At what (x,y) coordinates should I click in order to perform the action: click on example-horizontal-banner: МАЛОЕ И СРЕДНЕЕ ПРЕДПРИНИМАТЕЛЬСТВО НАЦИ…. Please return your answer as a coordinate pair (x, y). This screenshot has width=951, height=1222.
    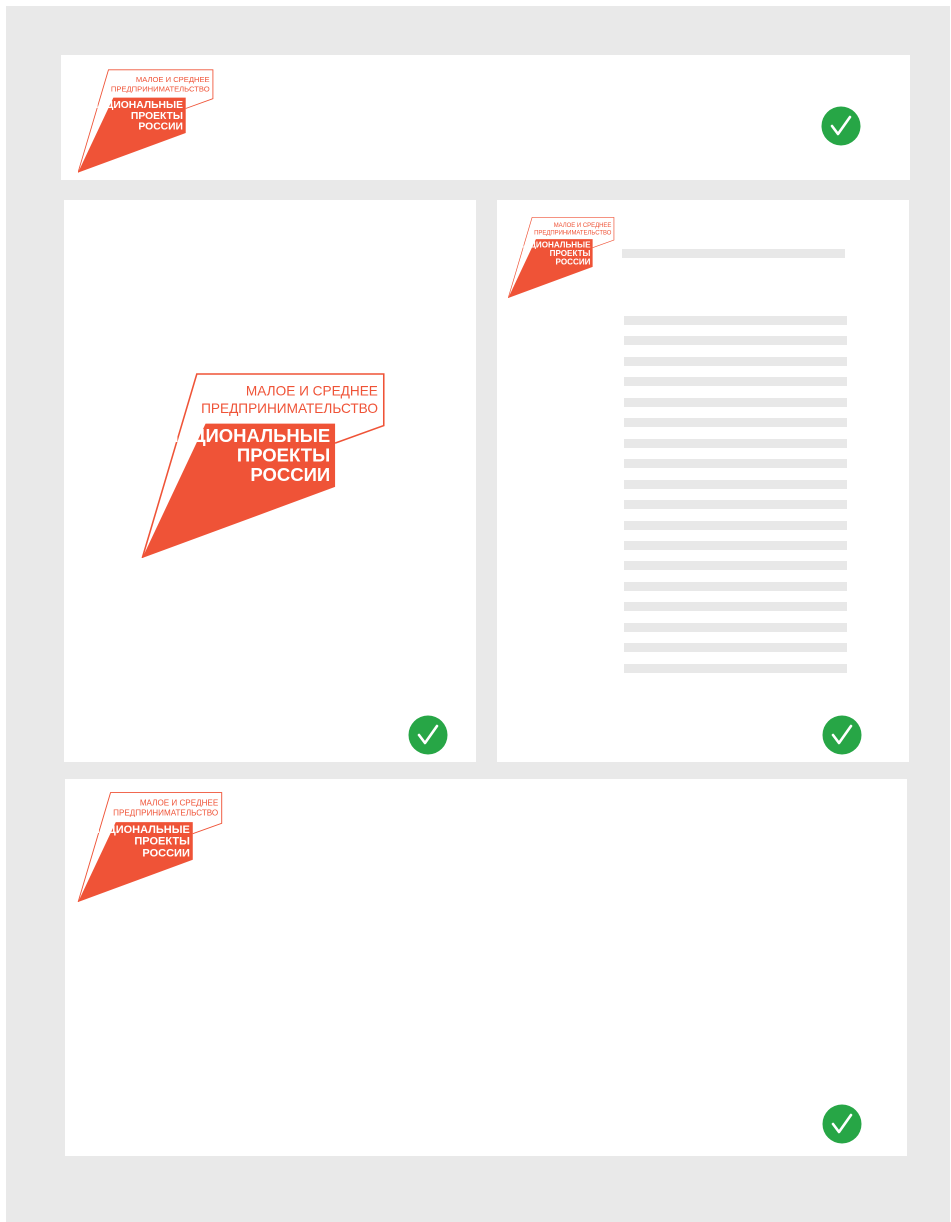
    Looking at the image, I should click on (485, 117).